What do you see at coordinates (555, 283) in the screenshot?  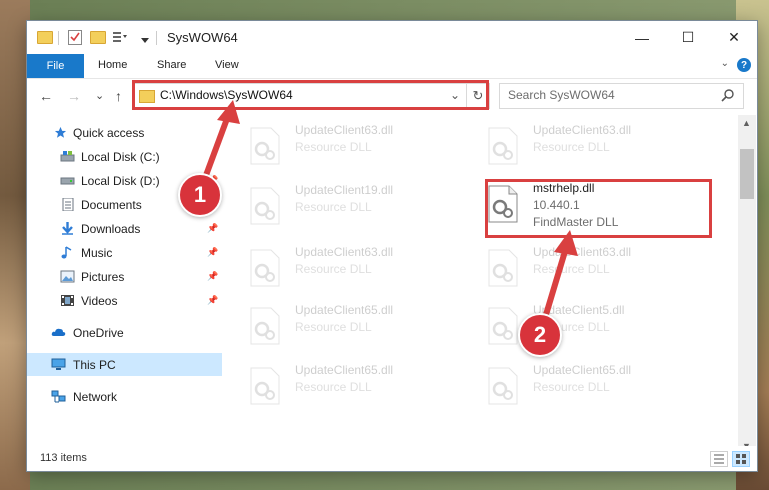 I see `arrow-to-file` at bounding box center [555, 283].